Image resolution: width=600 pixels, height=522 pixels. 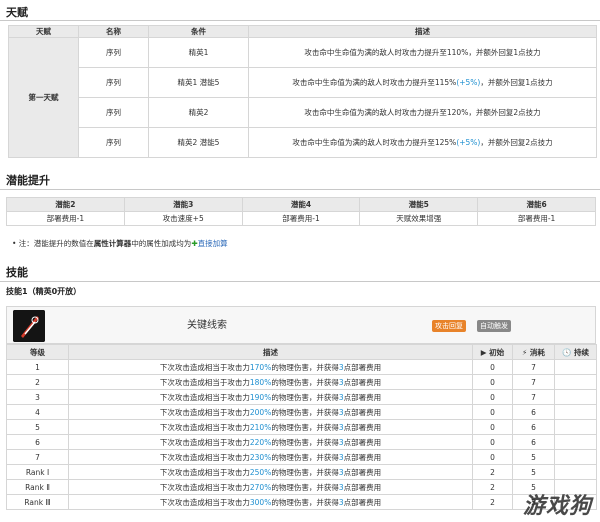 I want to click on skill-level-row: 4 下次攻击造成相当于攻击力200%的物理伤害，并获得3点部署费用 0 6, so click(x=301, y=412).